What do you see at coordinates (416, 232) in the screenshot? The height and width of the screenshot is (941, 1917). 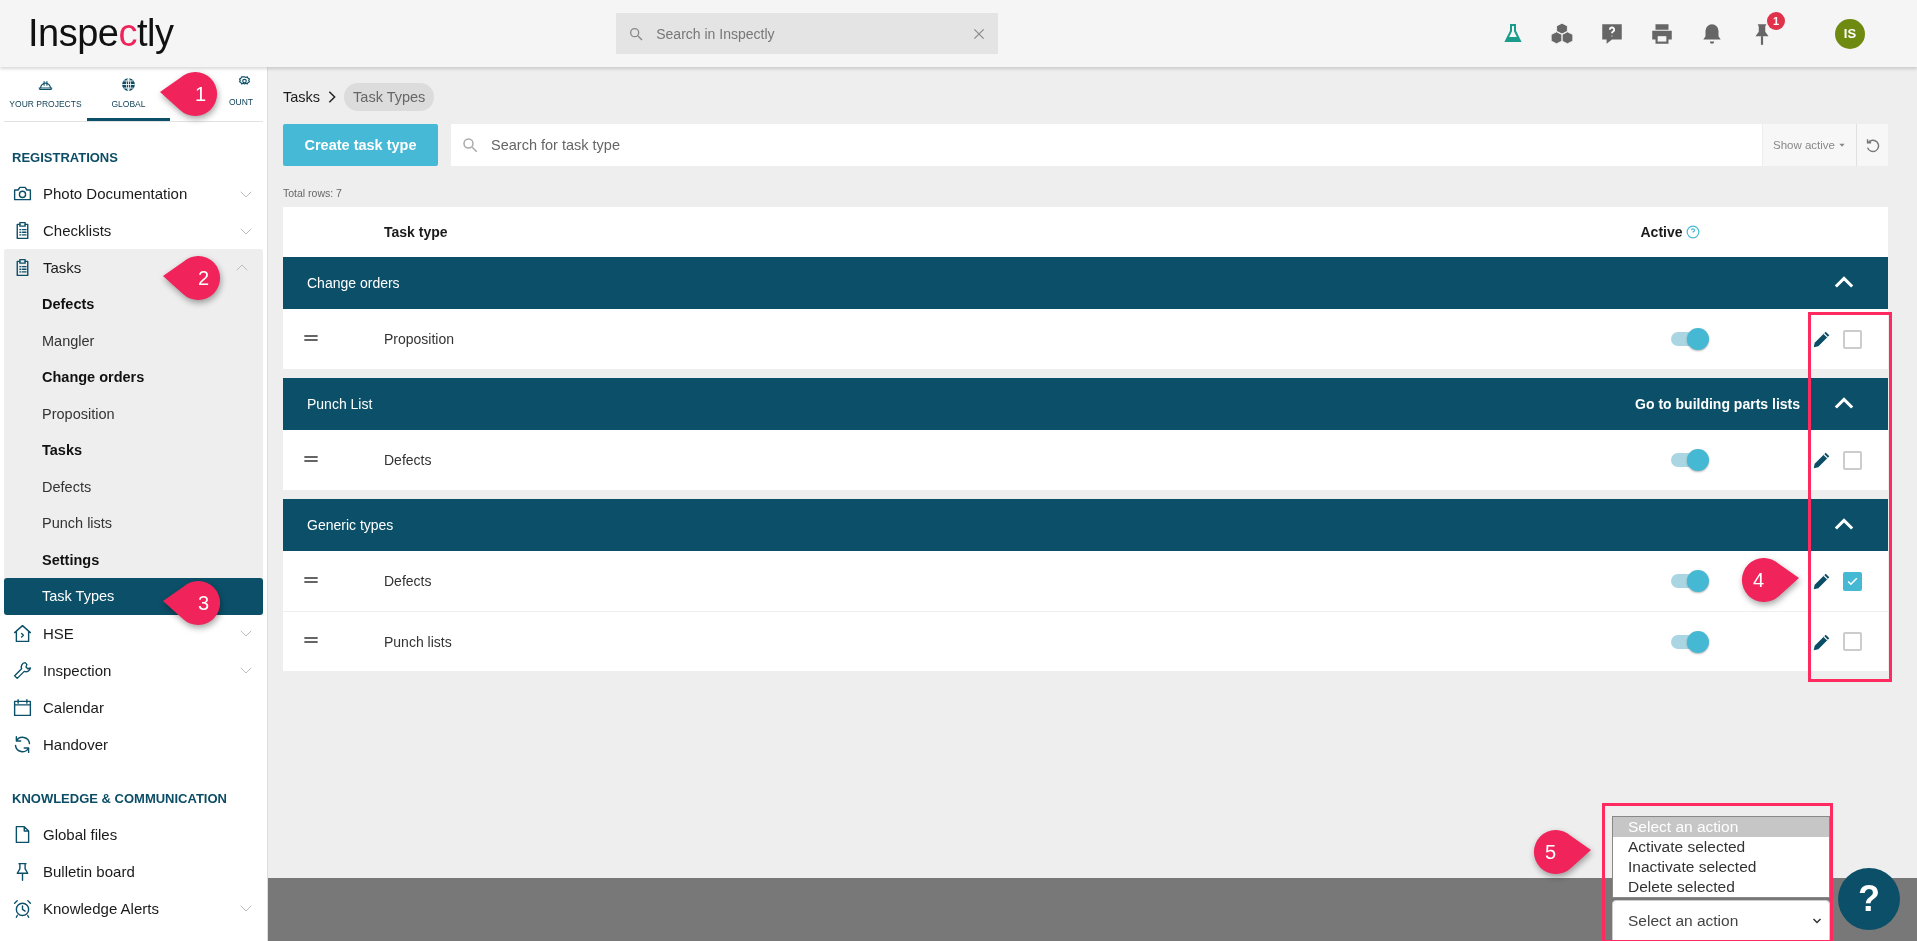 I see `column-header: Task type` at bounding box center [416, 232].